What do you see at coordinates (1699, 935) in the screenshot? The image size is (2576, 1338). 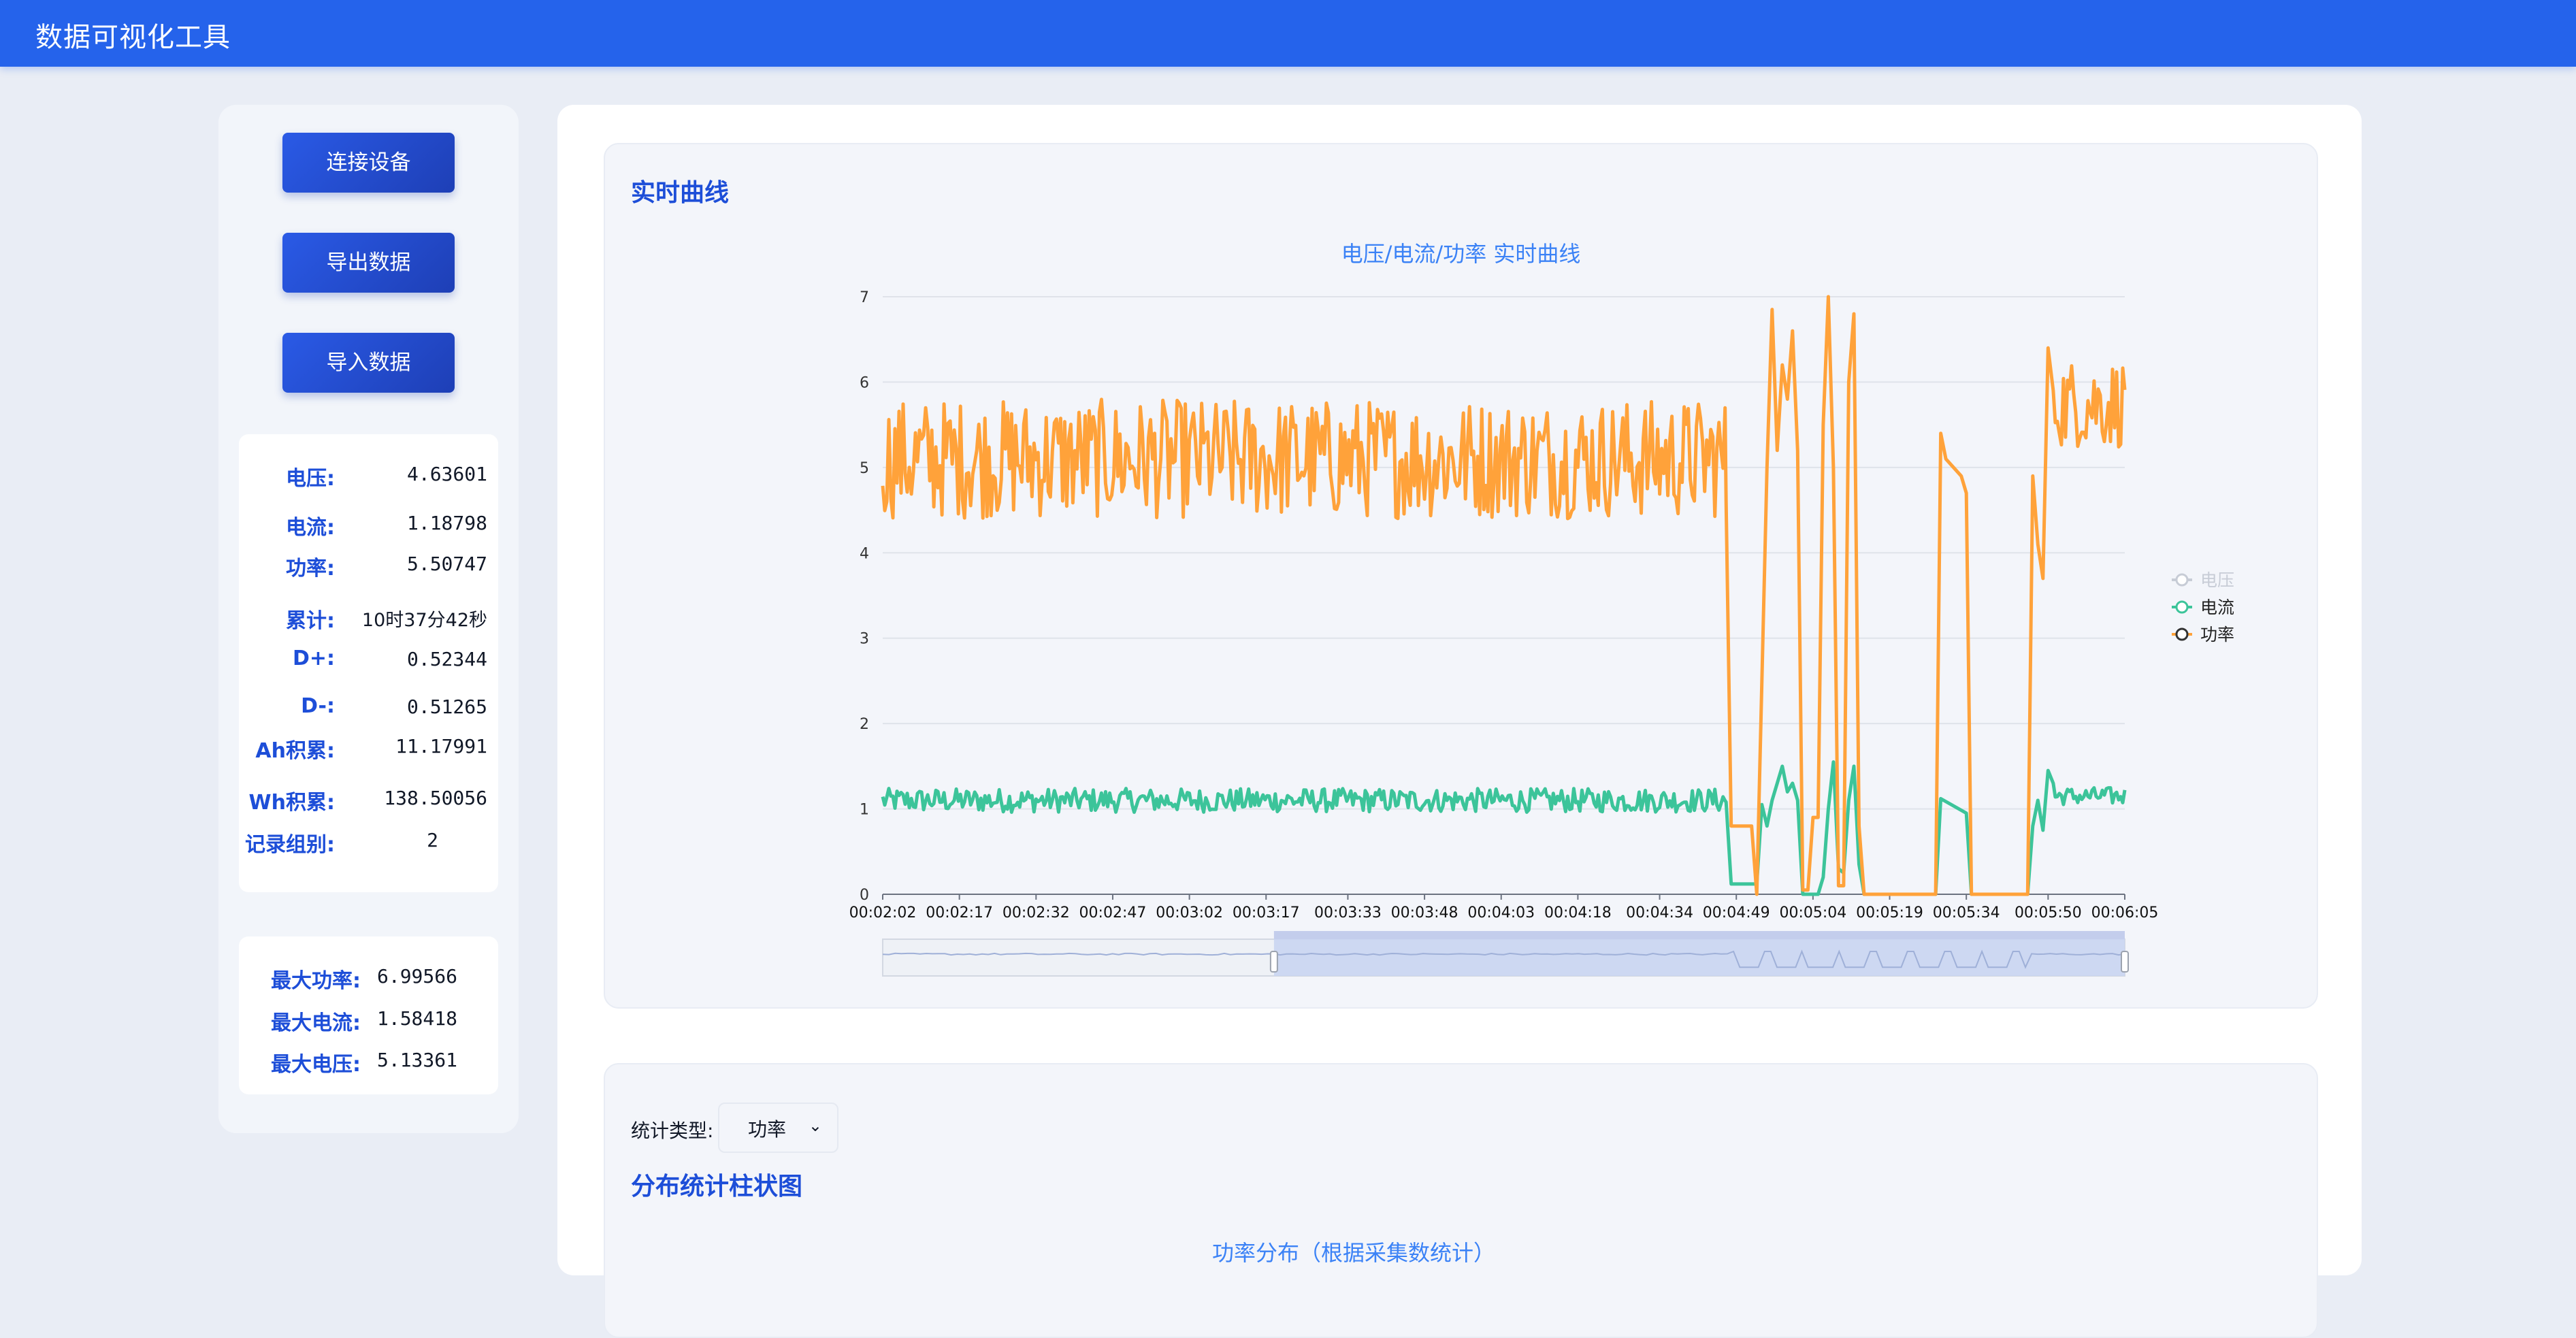 I see `zoom-move-handle` at bounding box center [1699, 935].